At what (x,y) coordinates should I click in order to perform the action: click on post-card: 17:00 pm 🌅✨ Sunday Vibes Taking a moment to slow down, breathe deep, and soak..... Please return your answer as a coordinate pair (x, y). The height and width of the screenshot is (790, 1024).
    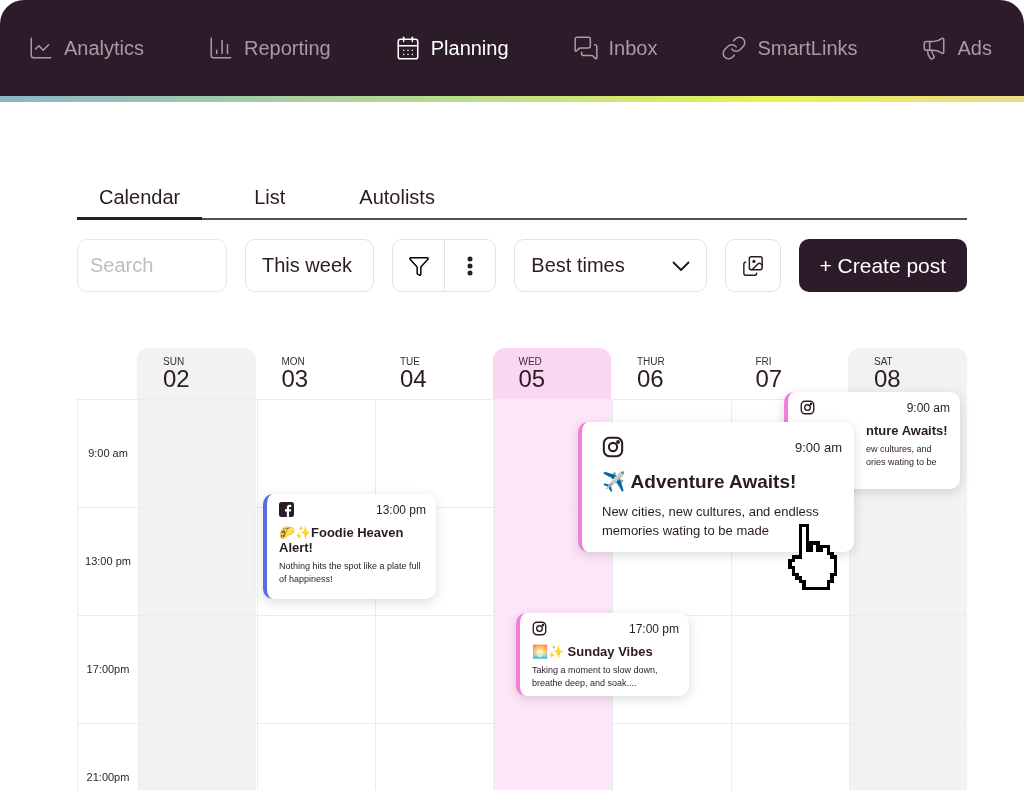
    Looking at the image, I should click on (602, 654).